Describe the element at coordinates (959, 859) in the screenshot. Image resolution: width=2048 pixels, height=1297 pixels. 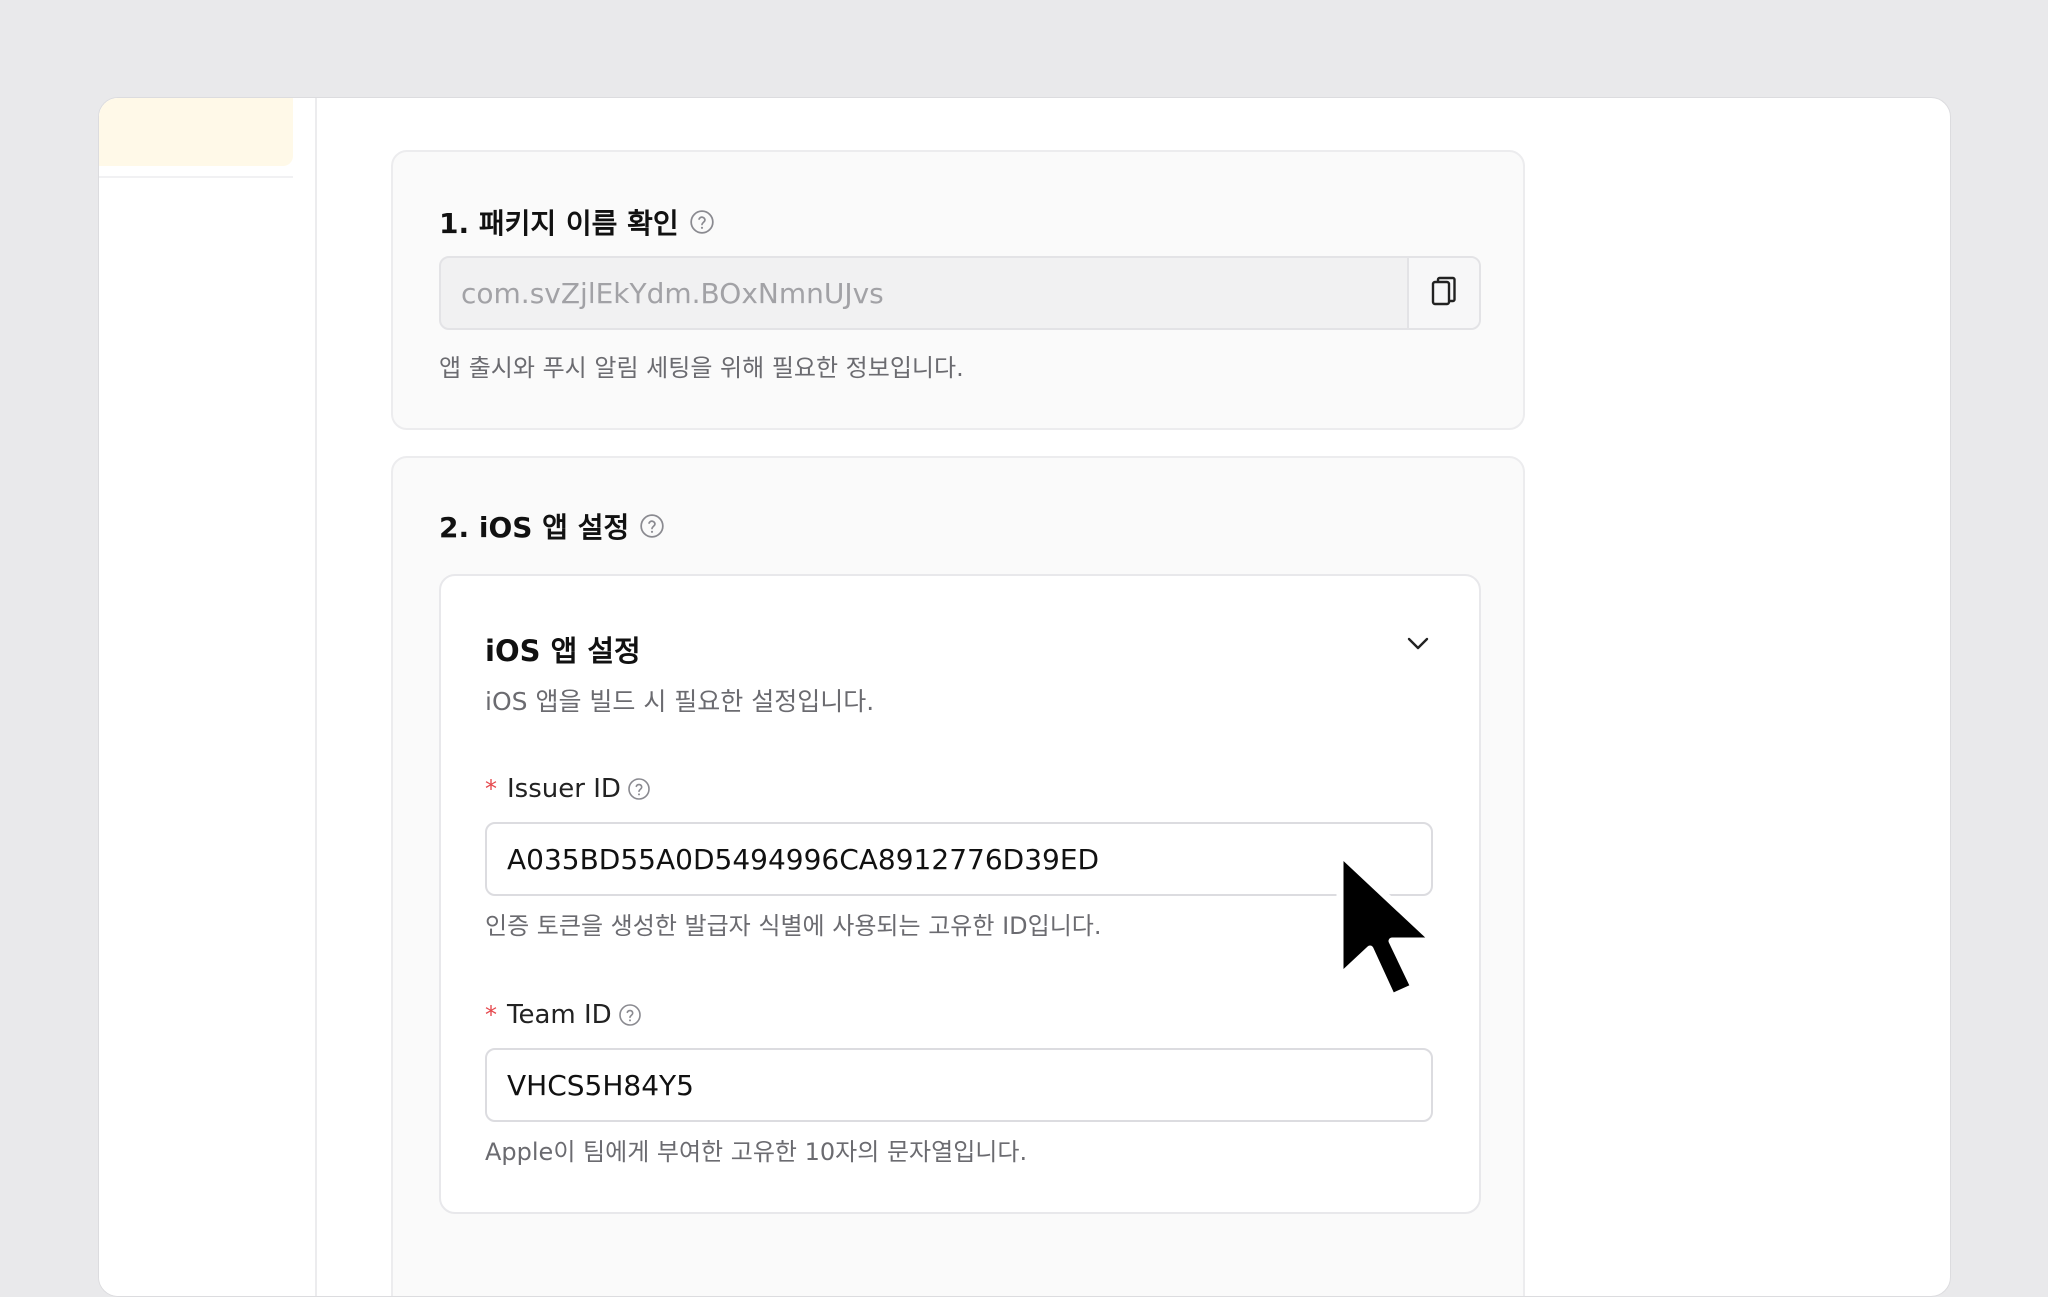
I see `issuer-id-input` at that location.